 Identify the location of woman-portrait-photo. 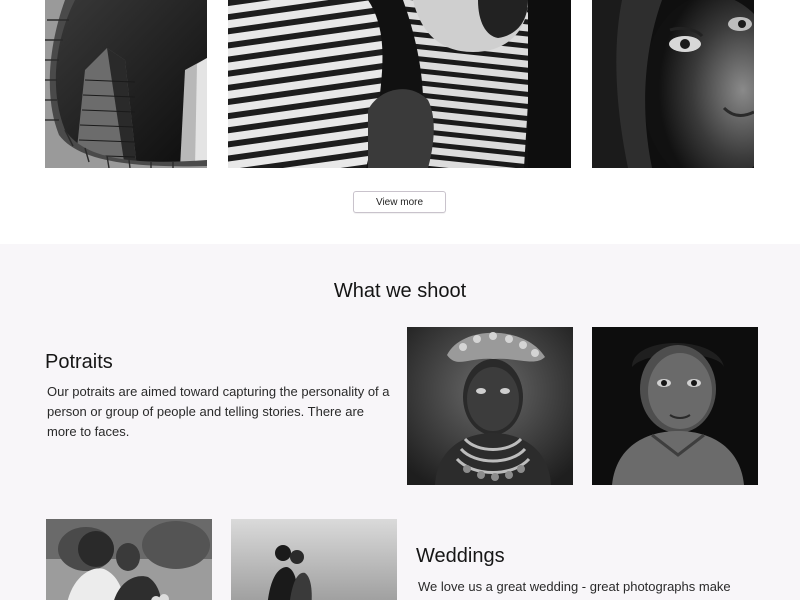
(673, 84).